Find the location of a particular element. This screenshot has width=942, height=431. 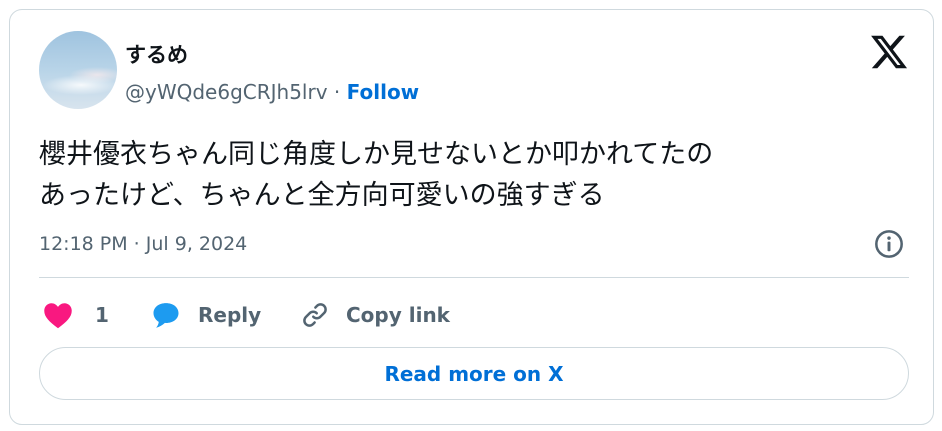

copy-link-button: Copy link is located at coordinates (375, 315).